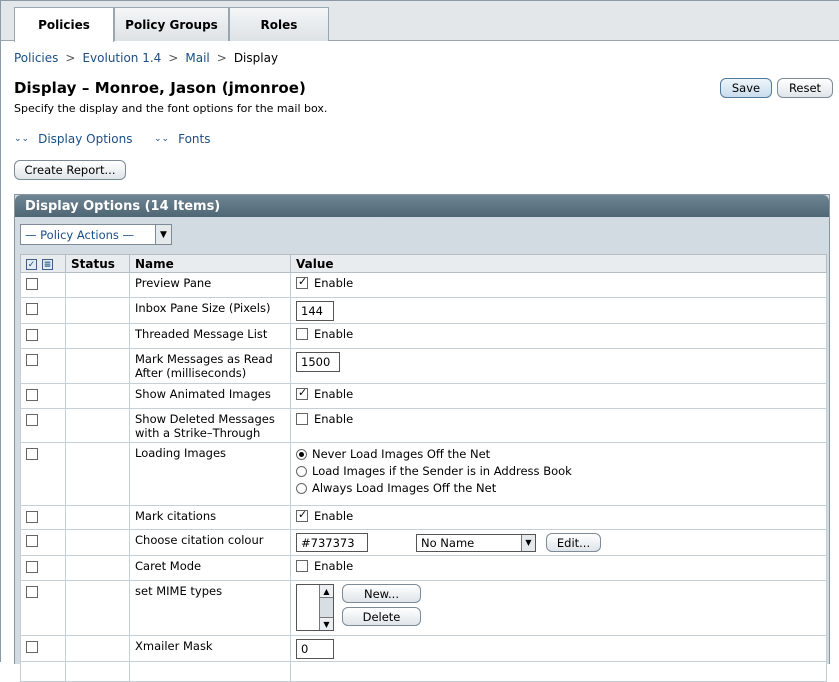 The image size is (839, 682). What do you see at coordinates (121, 58) in the screenshot?
I see `breadcrumb-evolution: Evolution 1.4` at bounding box center [121, 58].